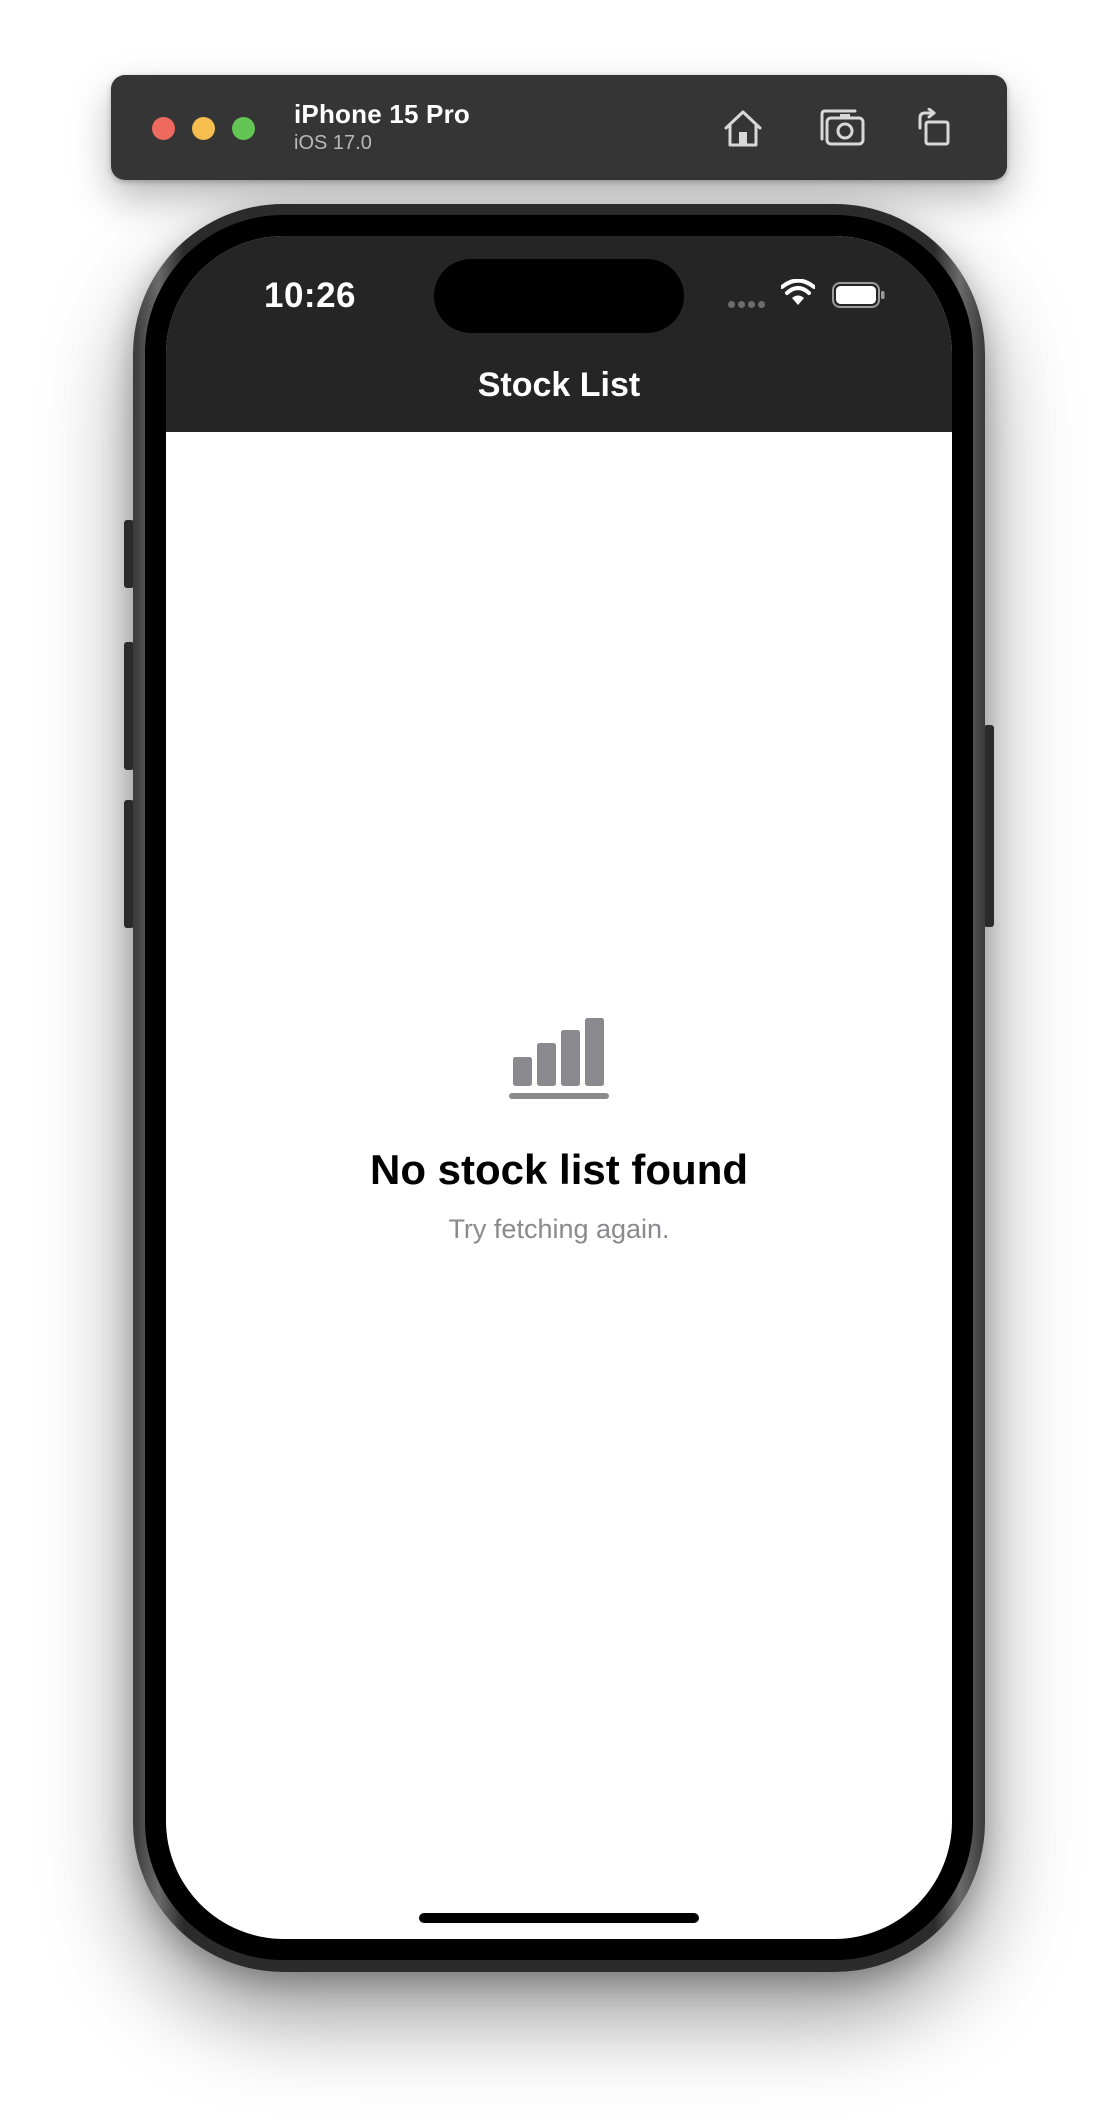 This screenshot has height=2124, width=1118. I want to click on zoom-window-button, so click(243, 128).